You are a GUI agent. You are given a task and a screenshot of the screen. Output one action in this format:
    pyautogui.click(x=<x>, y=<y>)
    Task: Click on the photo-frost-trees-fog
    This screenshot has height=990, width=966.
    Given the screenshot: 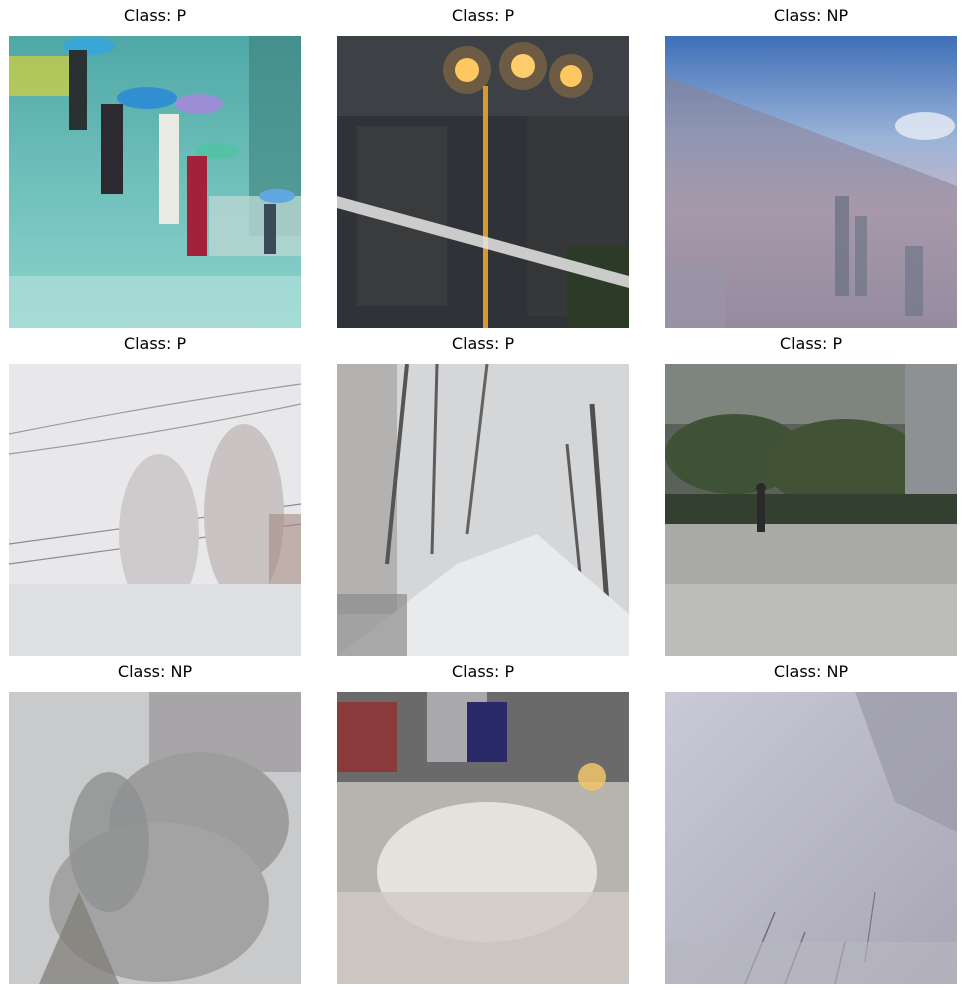 What is the action you would take?
    pyautogui.click(x=155, y=838)
    